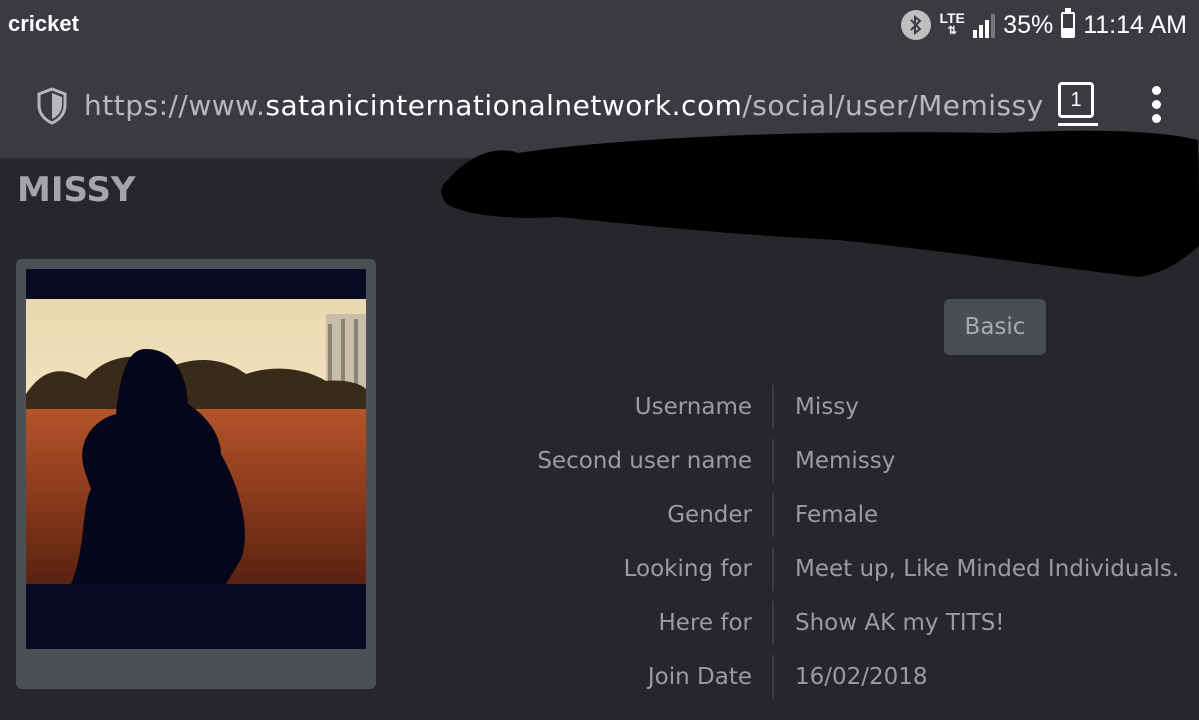 Image resolution: width=1199 pixels, height=720 pixels. What do you see at coordinates (1156, 106) in the screenshot?
I see `overflow-menu-icon` at bounding box center [1156, 106].